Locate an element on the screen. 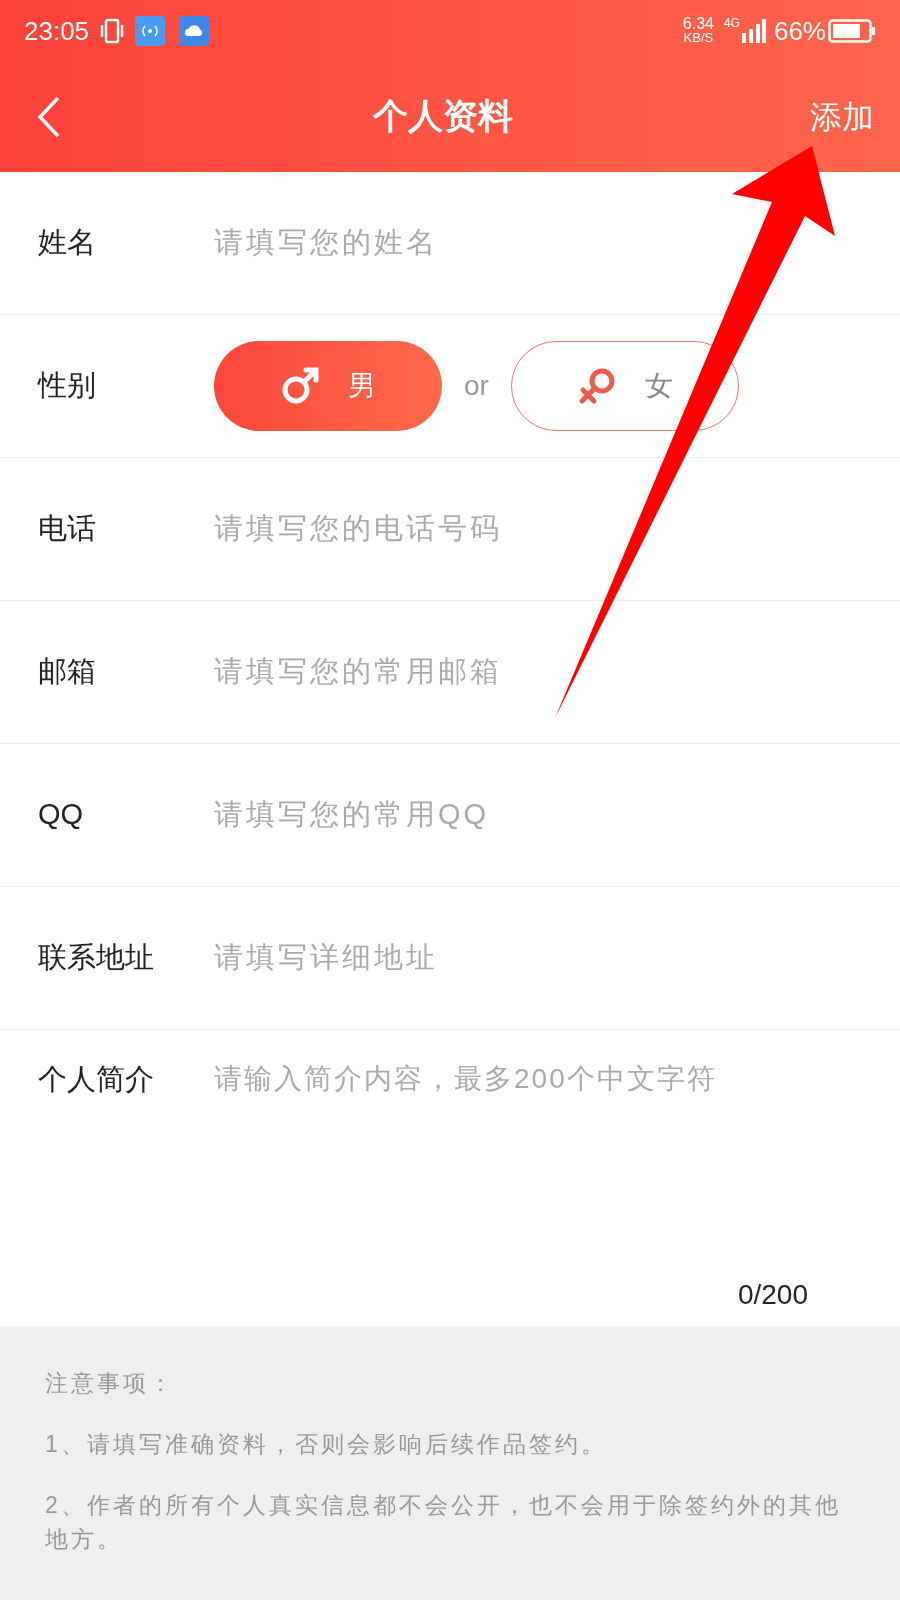  male-symbol-icon is located at coordinates (300, 386).